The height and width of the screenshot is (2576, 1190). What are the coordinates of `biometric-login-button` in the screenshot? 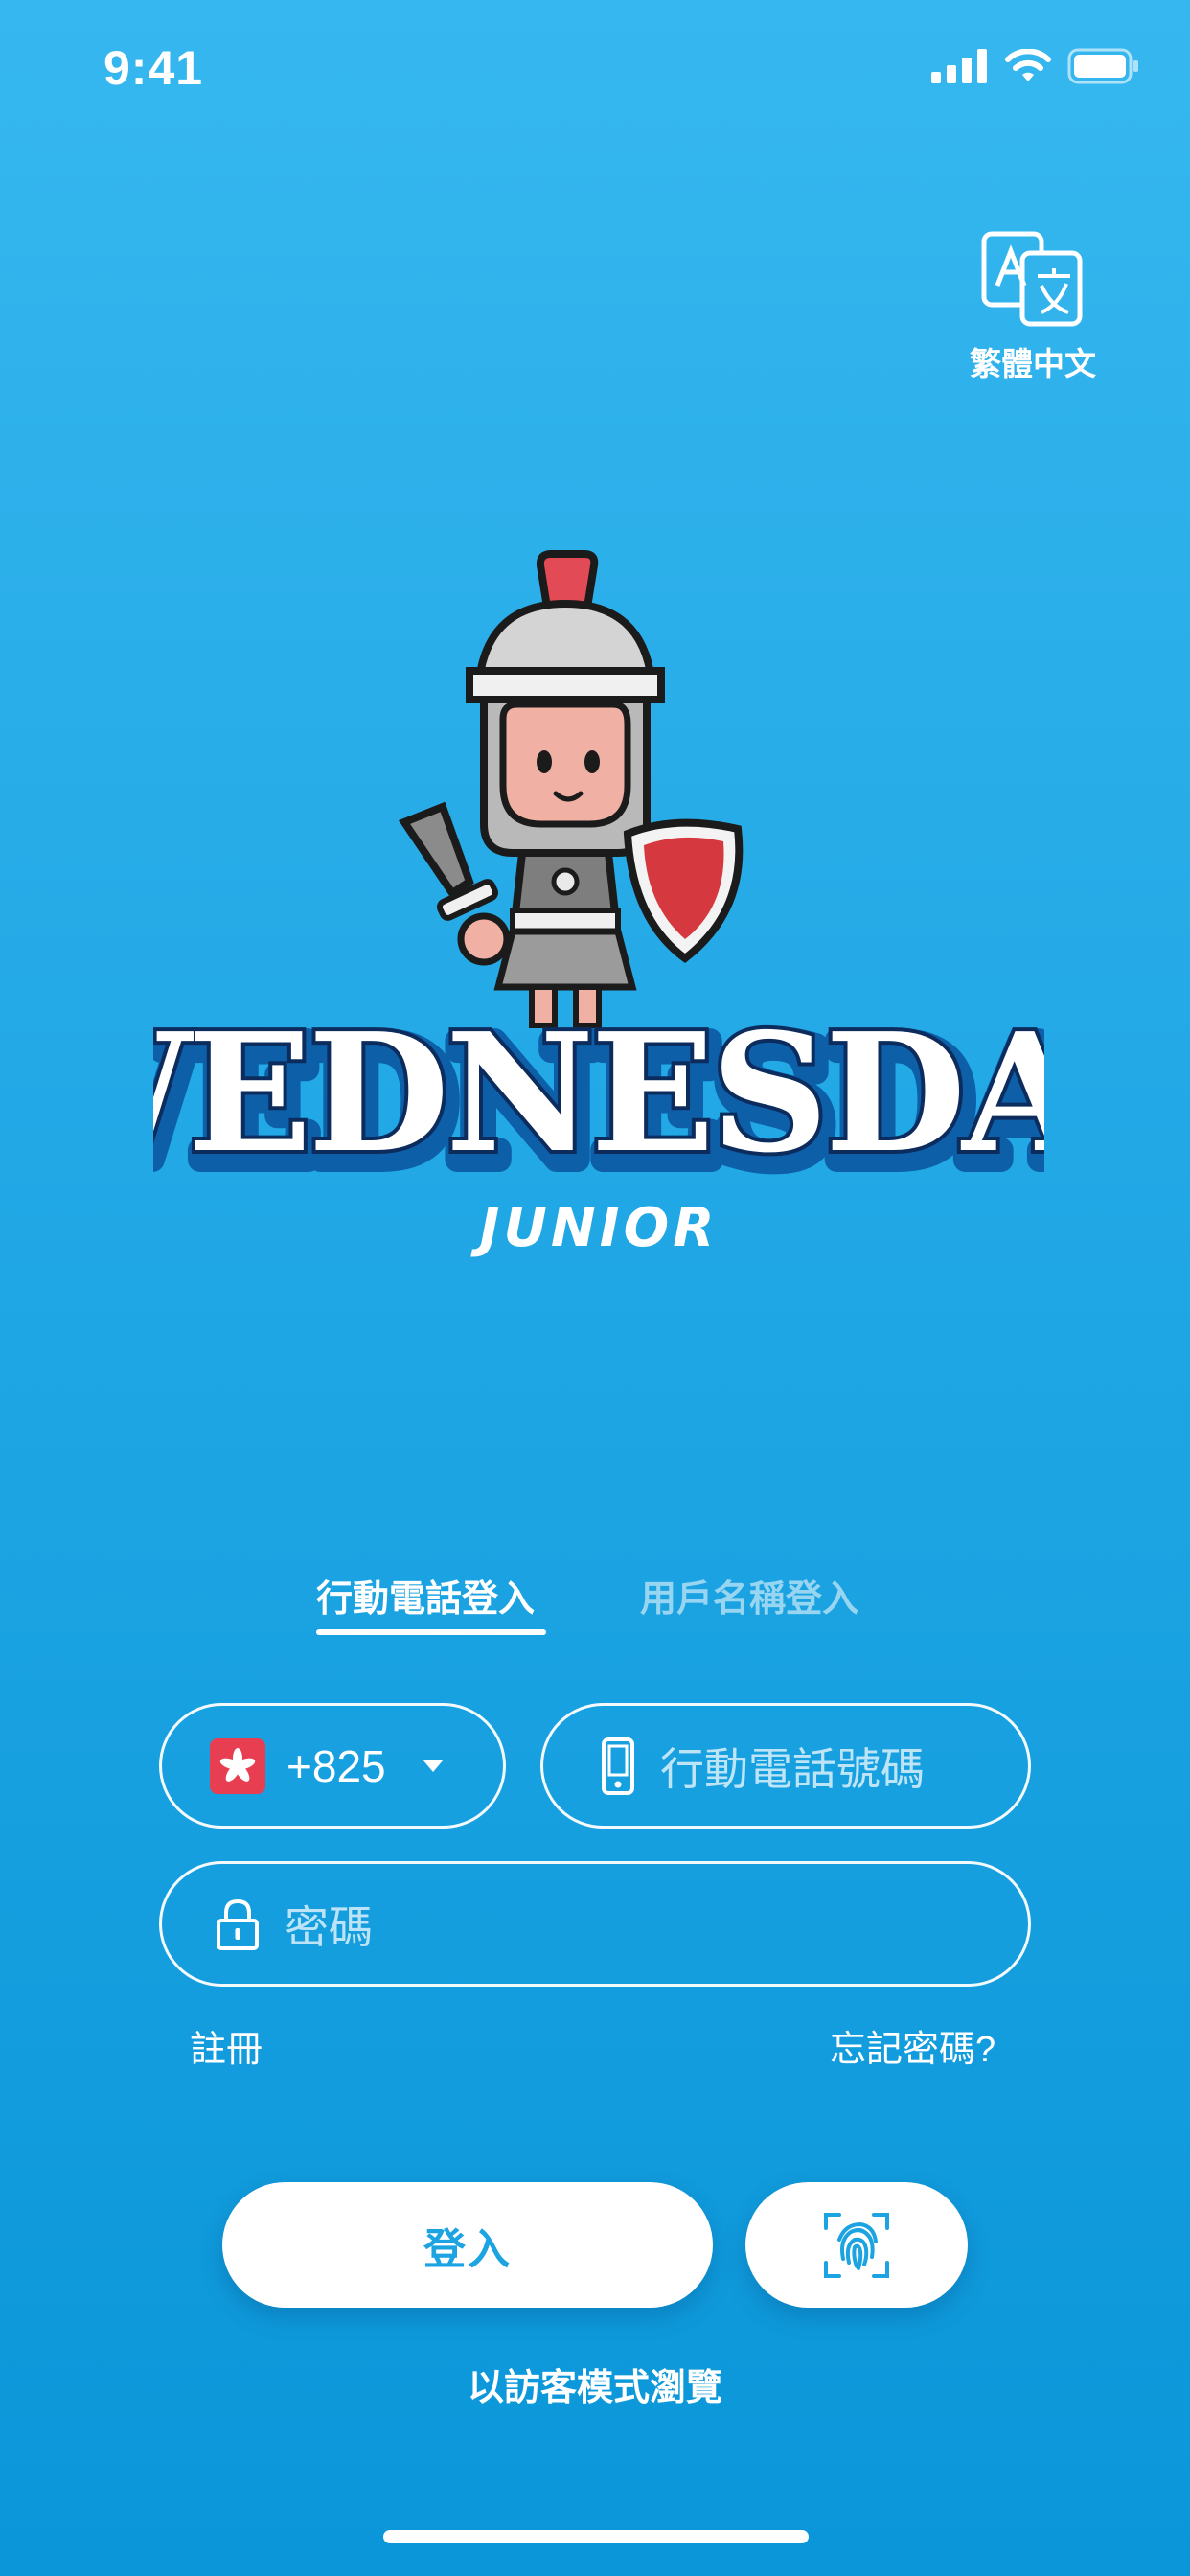 It's located at (857, 2245).